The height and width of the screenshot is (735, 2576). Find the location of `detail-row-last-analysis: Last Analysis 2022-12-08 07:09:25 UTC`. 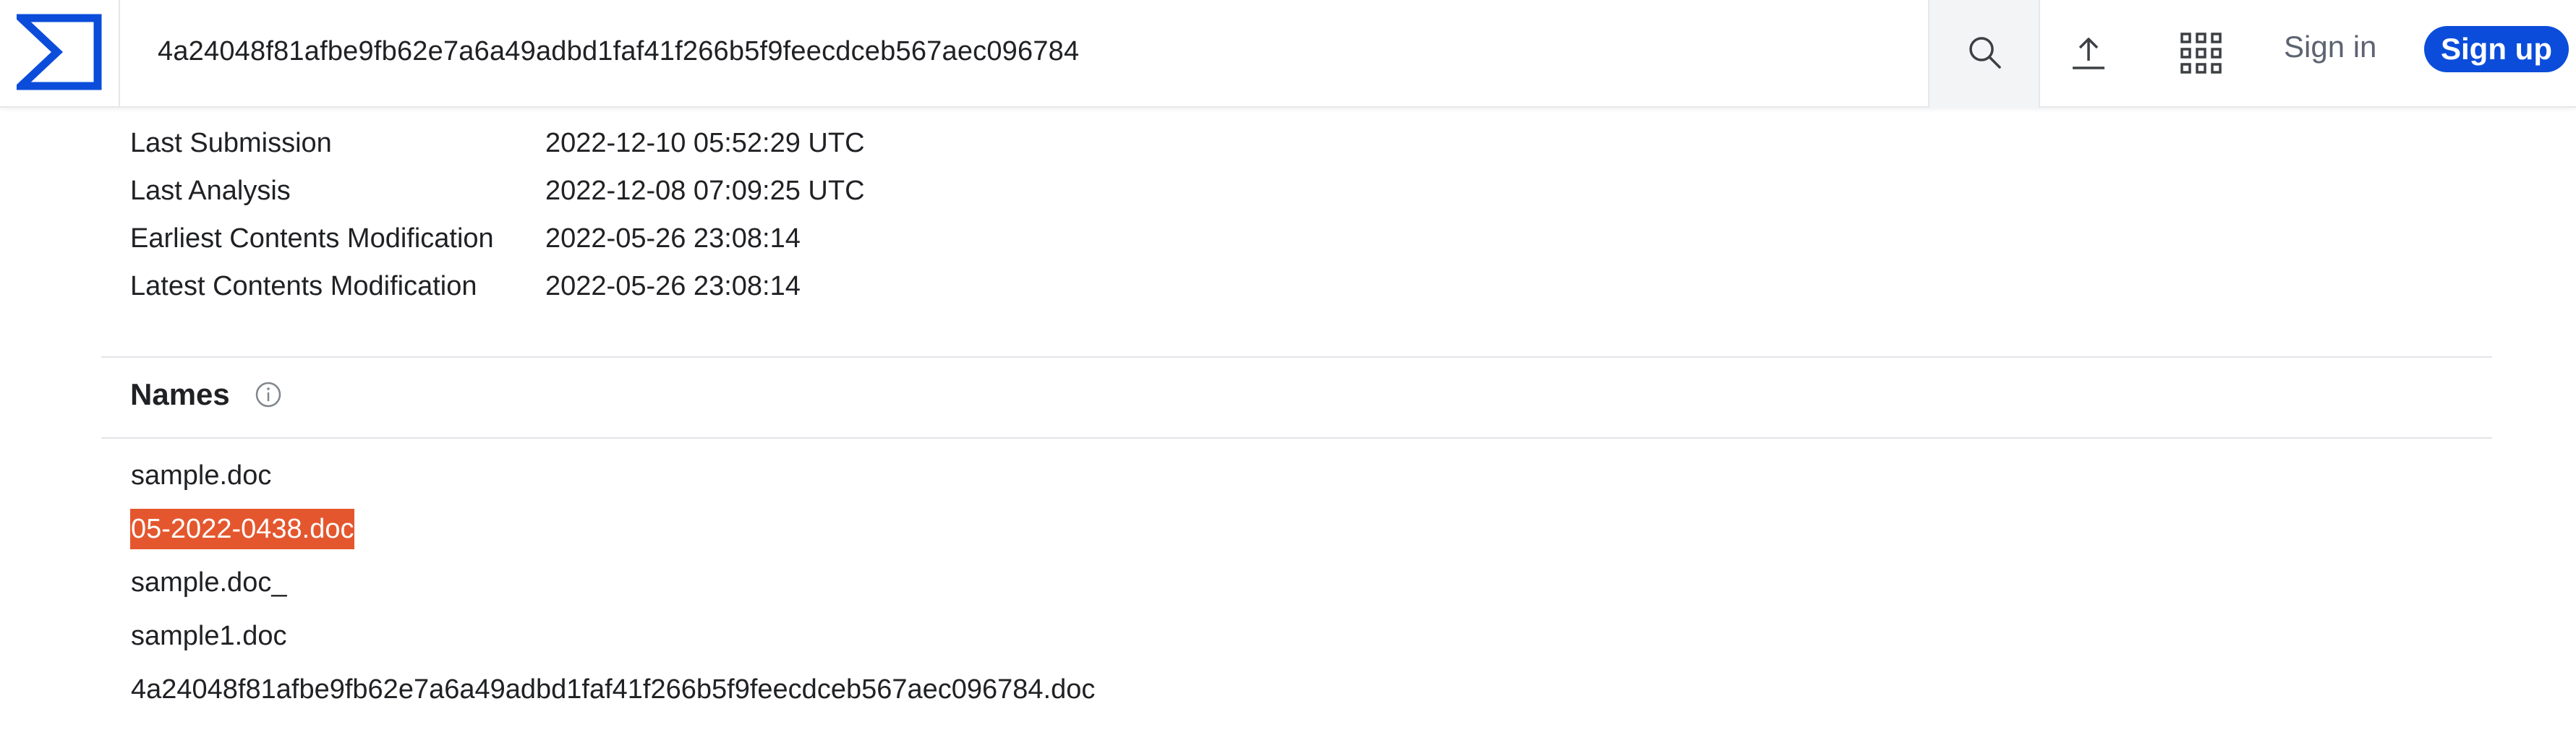

detail-row-last-analysis: Last Analysis 2022-12-08 07:09:25 UTC is located at coordinates (636, 194).